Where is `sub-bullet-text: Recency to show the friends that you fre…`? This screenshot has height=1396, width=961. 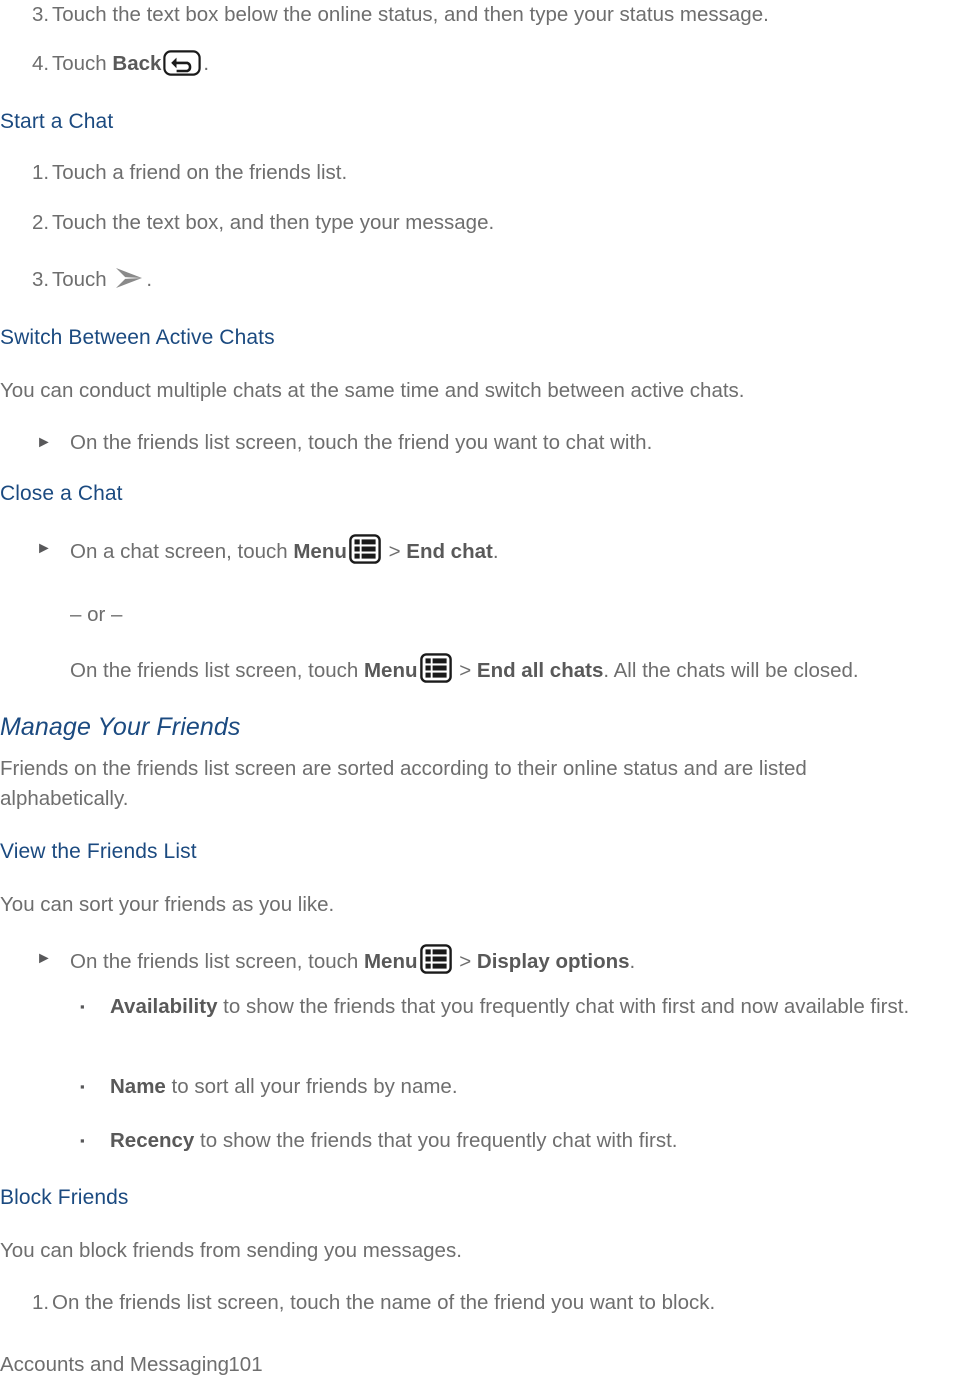 sub-bullet-text: Recency to show the friends that you fre… is located at coordinates (535, 1141).